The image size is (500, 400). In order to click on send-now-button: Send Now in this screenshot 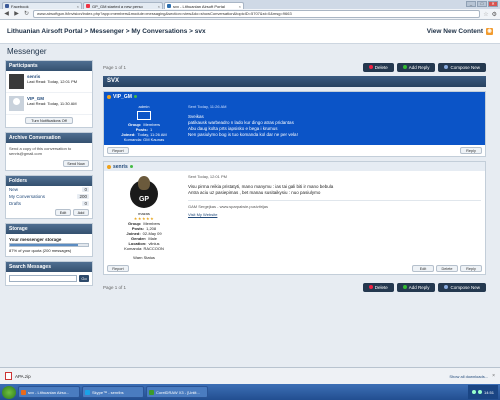, I will do `click(76, 163)`.